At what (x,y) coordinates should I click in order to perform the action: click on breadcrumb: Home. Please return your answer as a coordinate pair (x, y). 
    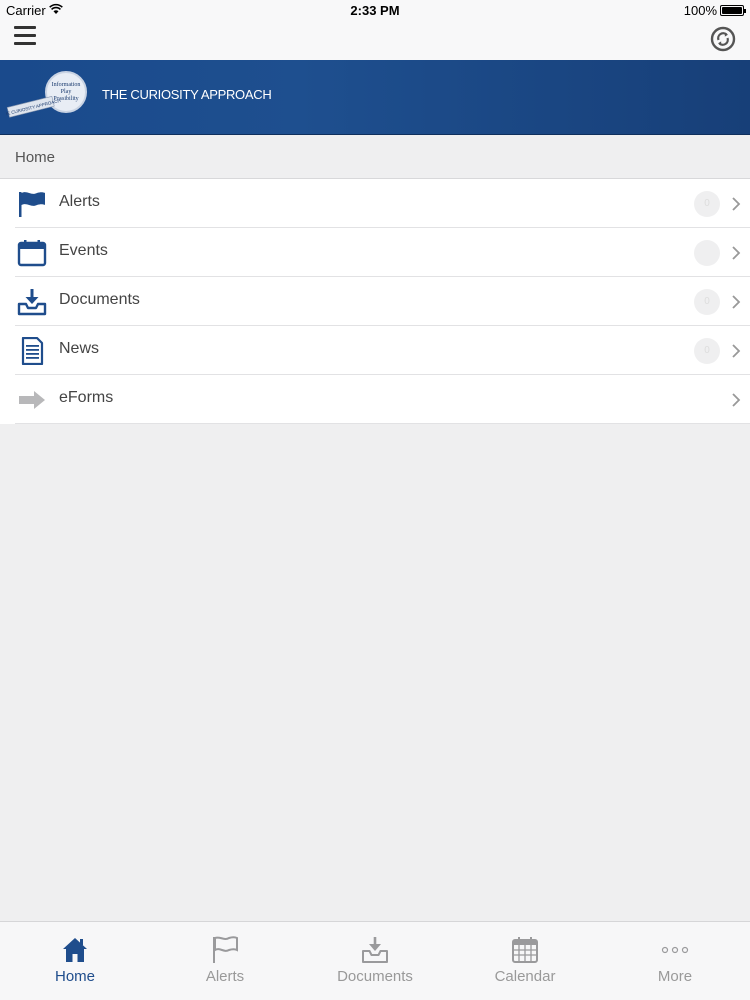
    Looking at the image, I should click on (375, 157).